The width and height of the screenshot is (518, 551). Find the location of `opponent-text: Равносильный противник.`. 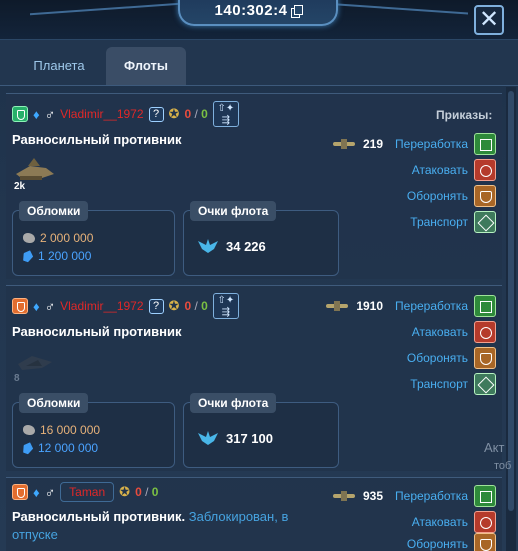

opponent-text: Равносильный противник. is located at coordinates (99, 516).